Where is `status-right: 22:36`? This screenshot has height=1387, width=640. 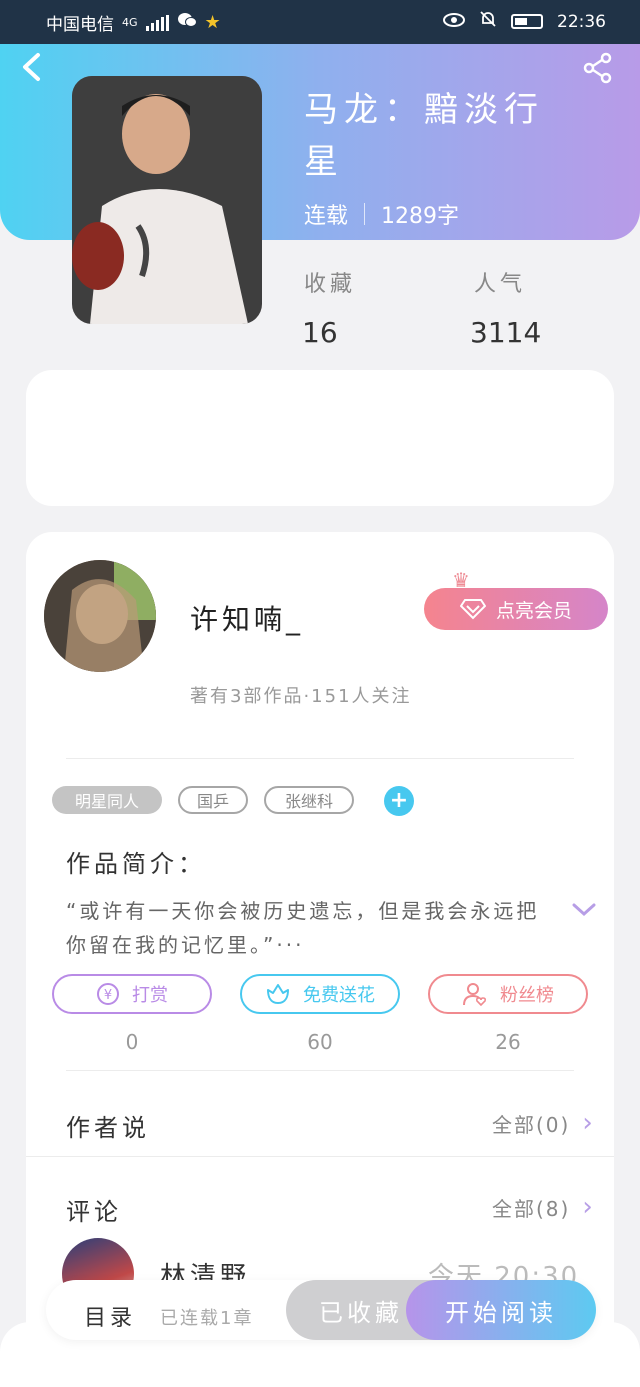
status-right: 22:36 is located at coordinates (524, 21).